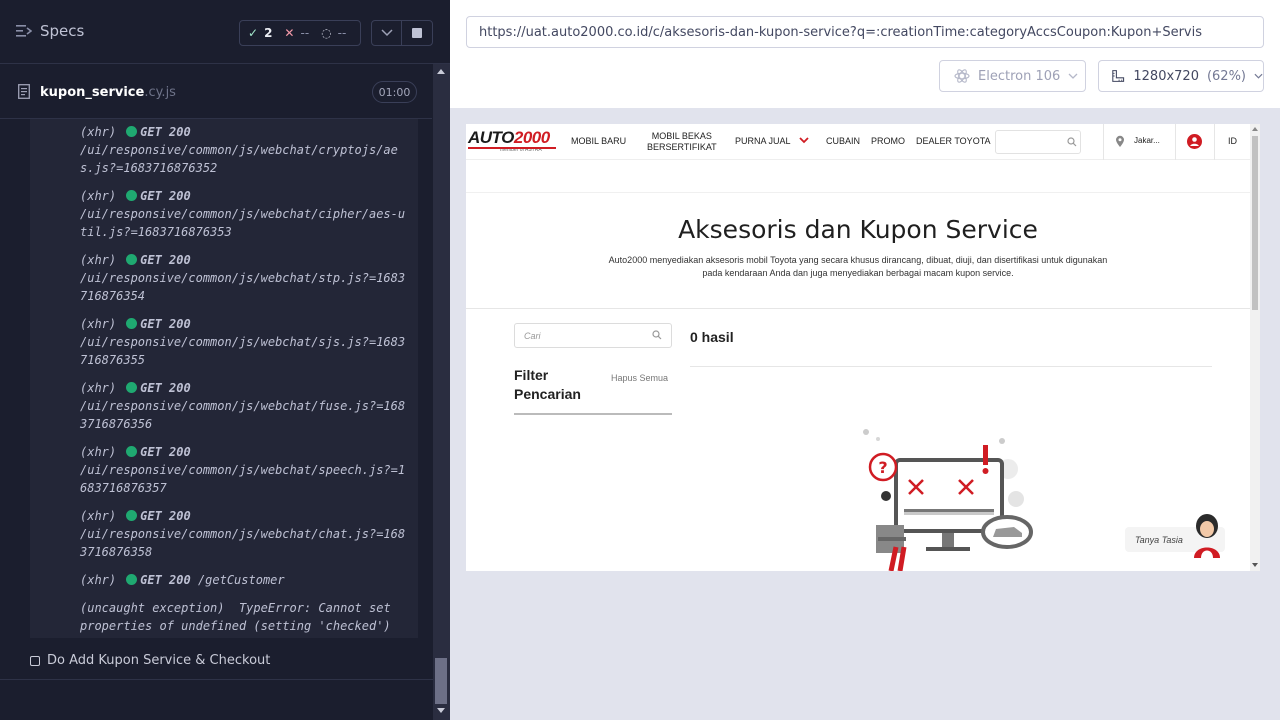 The width and height of the screenshot is (1280, 720). I want to click on specs-label: Specs, so click(62, 31).